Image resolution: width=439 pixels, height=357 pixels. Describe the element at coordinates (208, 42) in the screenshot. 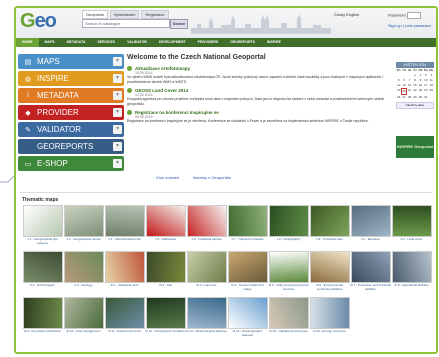

I see `nav-item-providers: PROVIDERS` at that location.